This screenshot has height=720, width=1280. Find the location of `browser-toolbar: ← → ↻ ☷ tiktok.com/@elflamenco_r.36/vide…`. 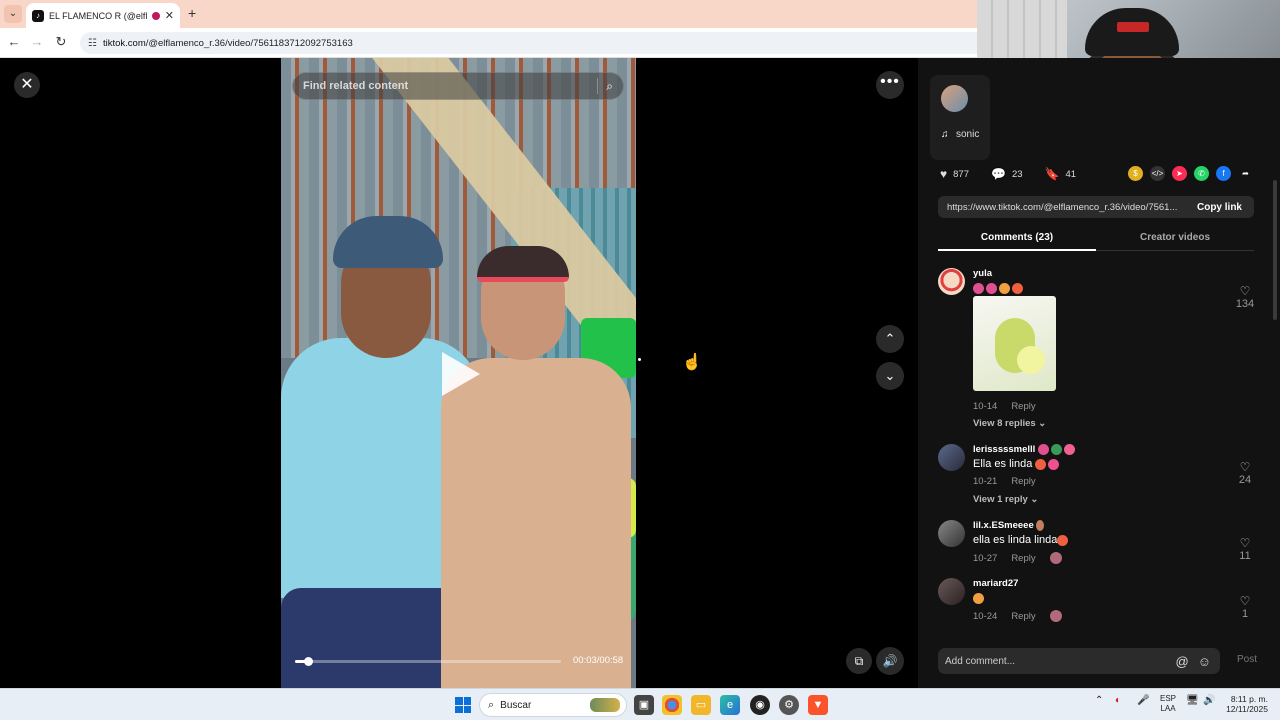

browser-toolbar: ← → ↻ ☷ tiktok.com/@elflamenco_r.36/vide… is located at coordinates (488, 43).